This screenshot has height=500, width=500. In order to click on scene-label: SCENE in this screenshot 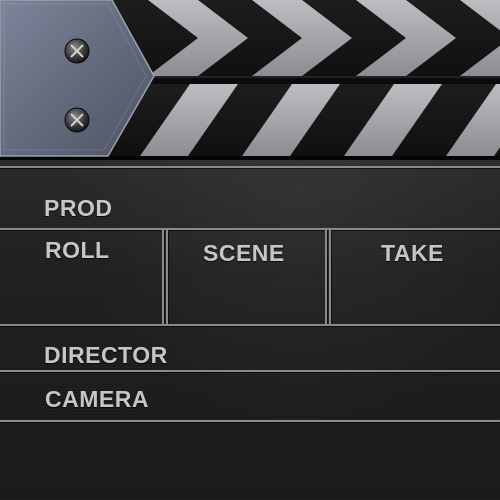, I will do `click(244, 253)`.